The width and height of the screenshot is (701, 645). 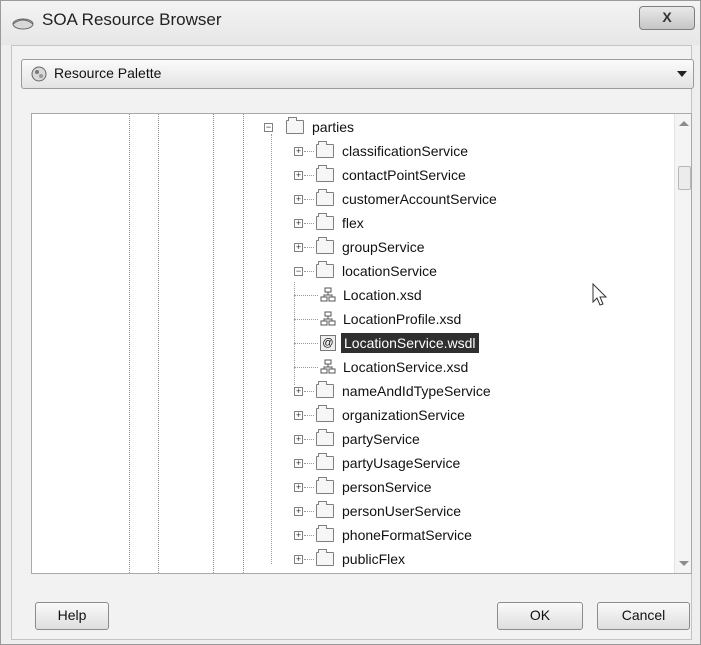 I want to click on tree-node-label: contactPointService, so click(x=404, y=175).